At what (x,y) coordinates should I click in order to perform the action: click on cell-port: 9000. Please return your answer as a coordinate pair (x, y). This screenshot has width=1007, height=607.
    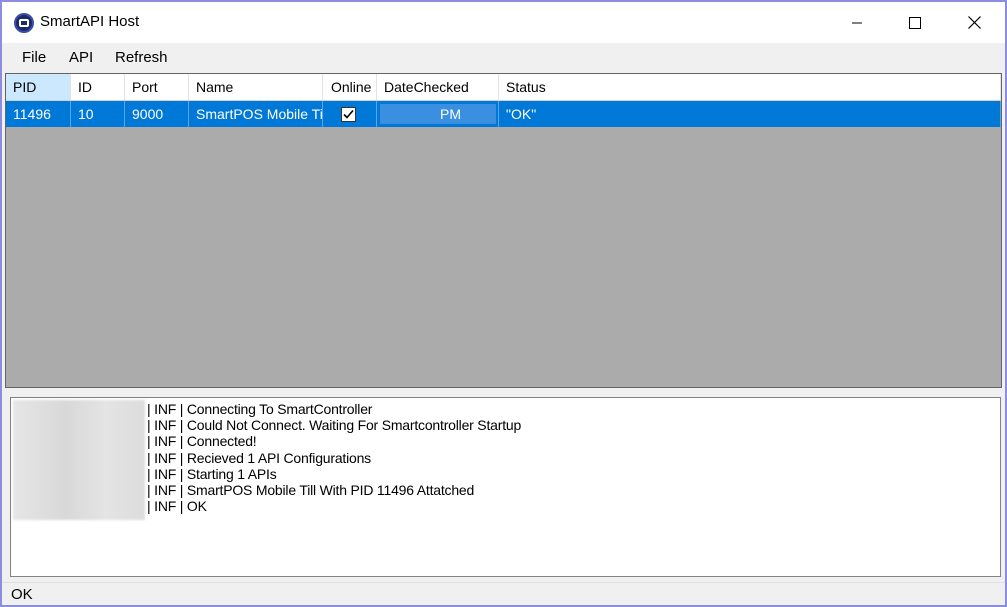
    Looking at the image, I should click on (157, 114).